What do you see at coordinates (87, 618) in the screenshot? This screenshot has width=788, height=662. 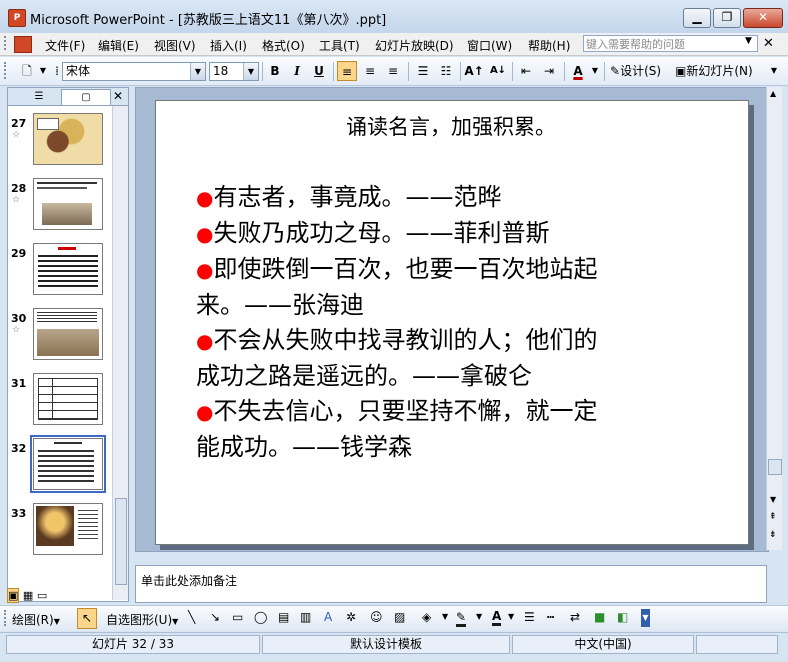 I see `select-objects-icon: ↖` at bounding box center [87, 618].